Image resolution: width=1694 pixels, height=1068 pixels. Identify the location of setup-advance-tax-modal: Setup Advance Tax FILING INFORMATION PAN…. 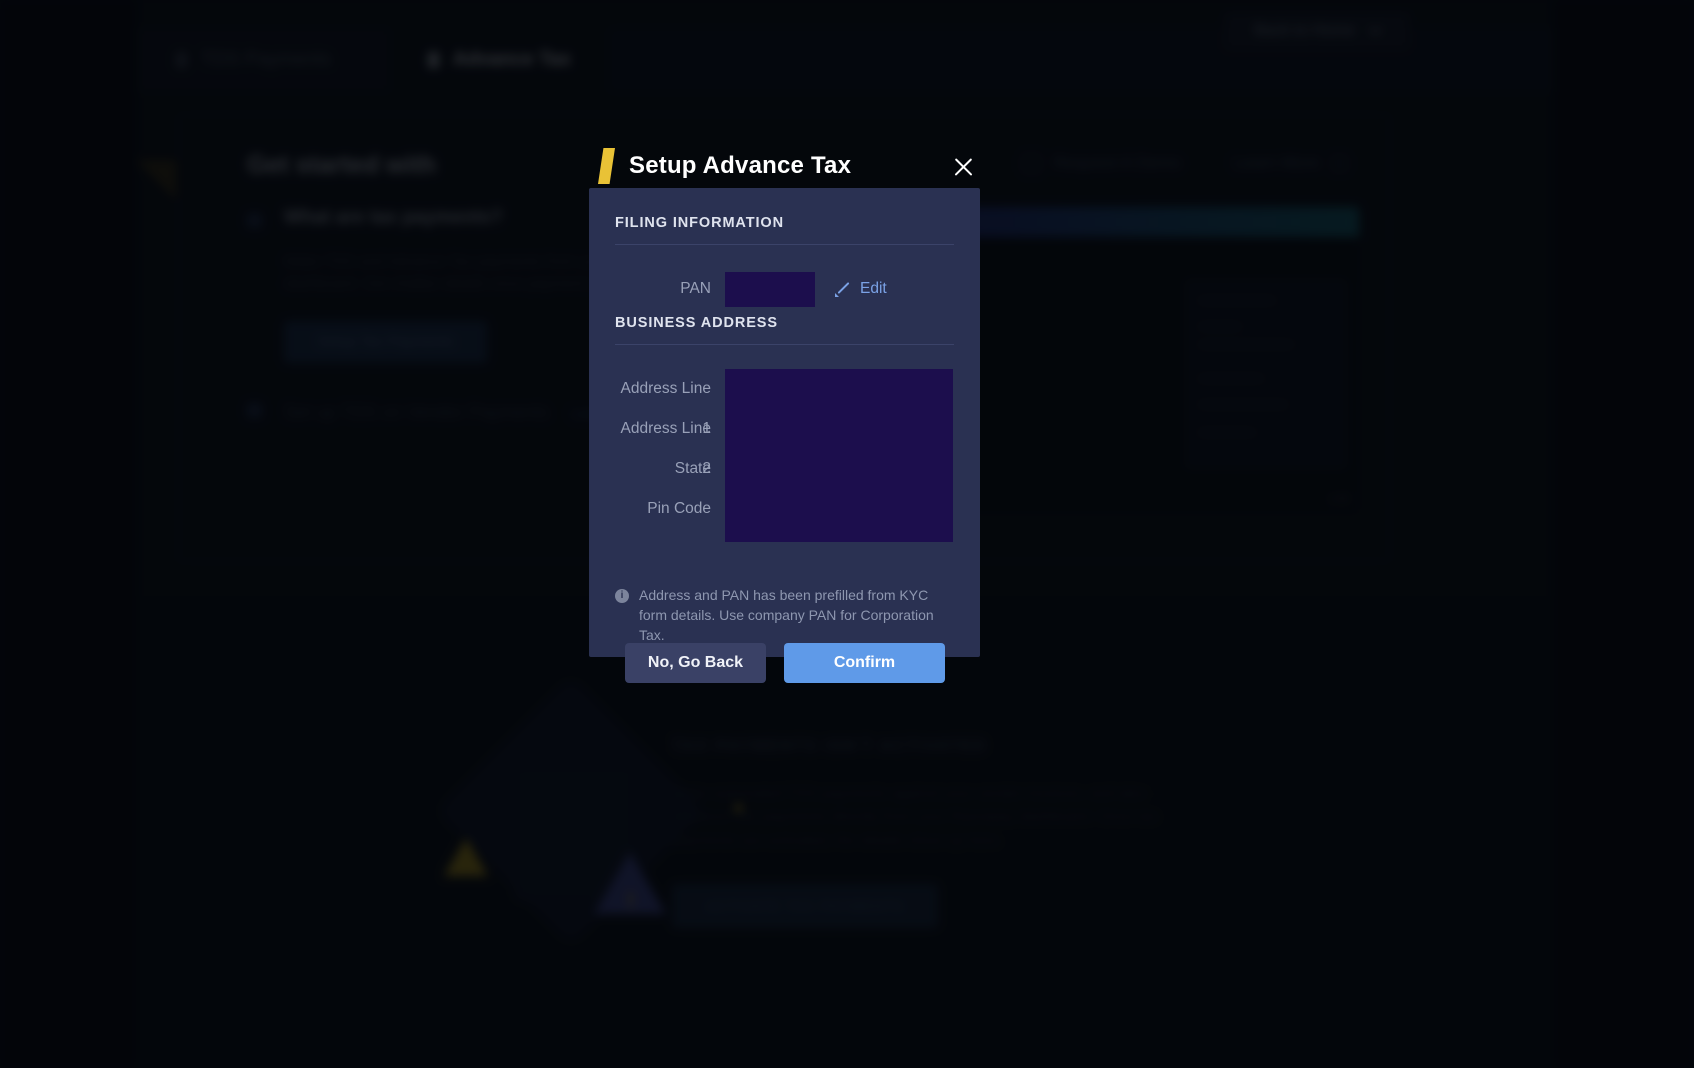
(784, 411).